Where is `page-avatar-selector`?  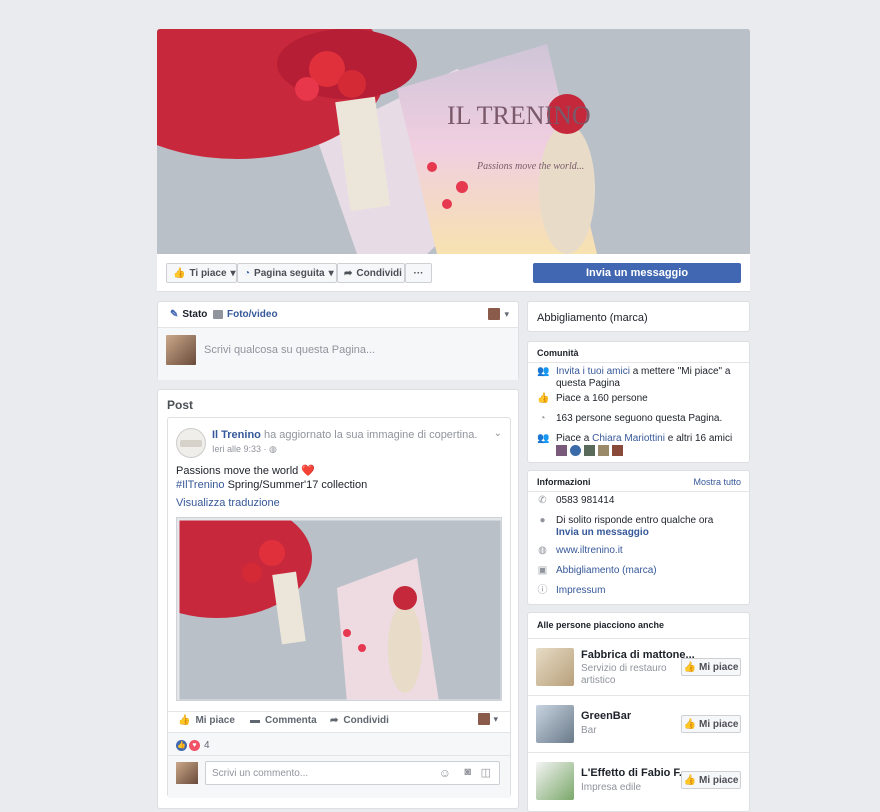 page-avatar-selector is located at coordinates (494, 314).